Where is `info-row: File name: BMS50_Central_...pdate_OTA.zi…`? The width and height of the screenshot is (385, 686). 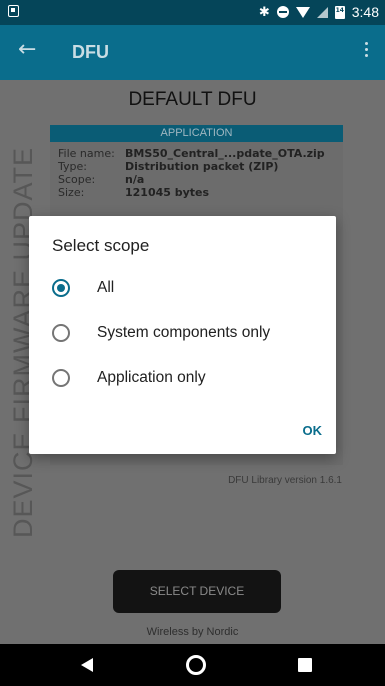 info-row: File name: BMS50_Central_...pdate_OTA.zi… is located at coordinates (196, 153).